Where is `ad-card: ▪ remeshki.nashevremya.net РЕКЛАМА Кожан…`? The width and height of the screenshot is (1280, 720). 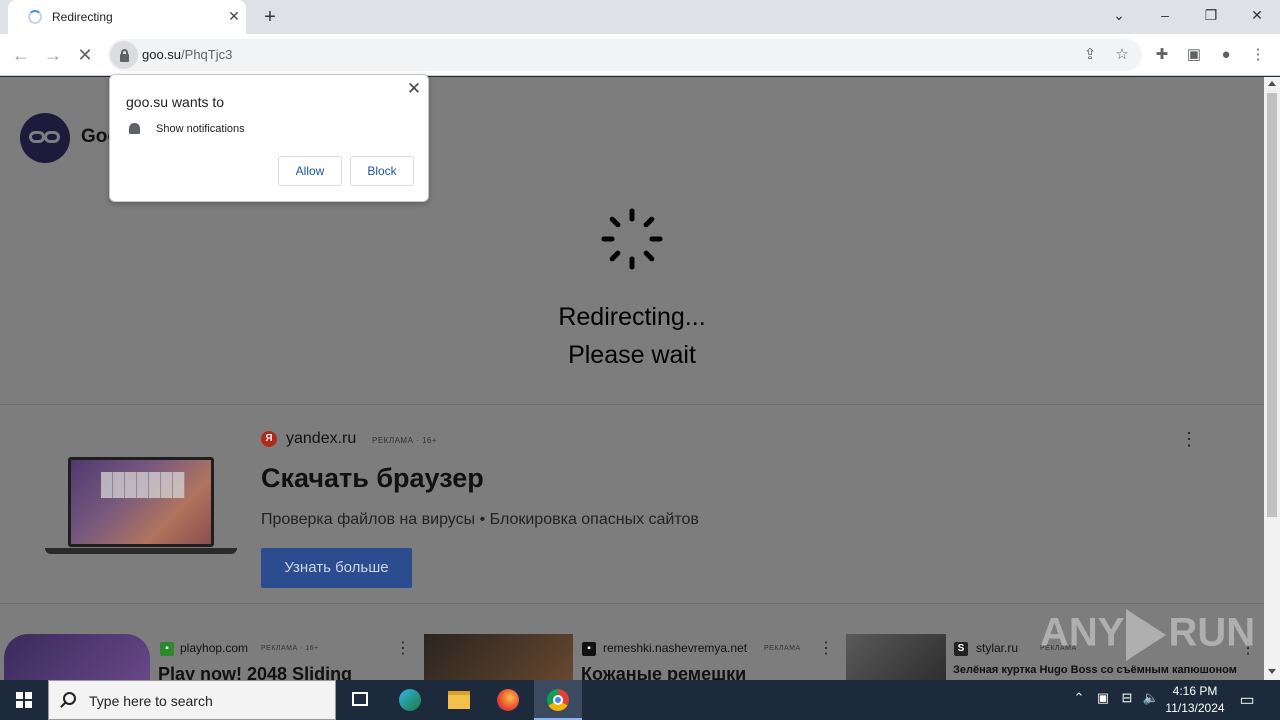
ad-card: ▪ remeshki.nashevremya.net РЕКЛАМА Кожан… is located at coordinates (631, 657).